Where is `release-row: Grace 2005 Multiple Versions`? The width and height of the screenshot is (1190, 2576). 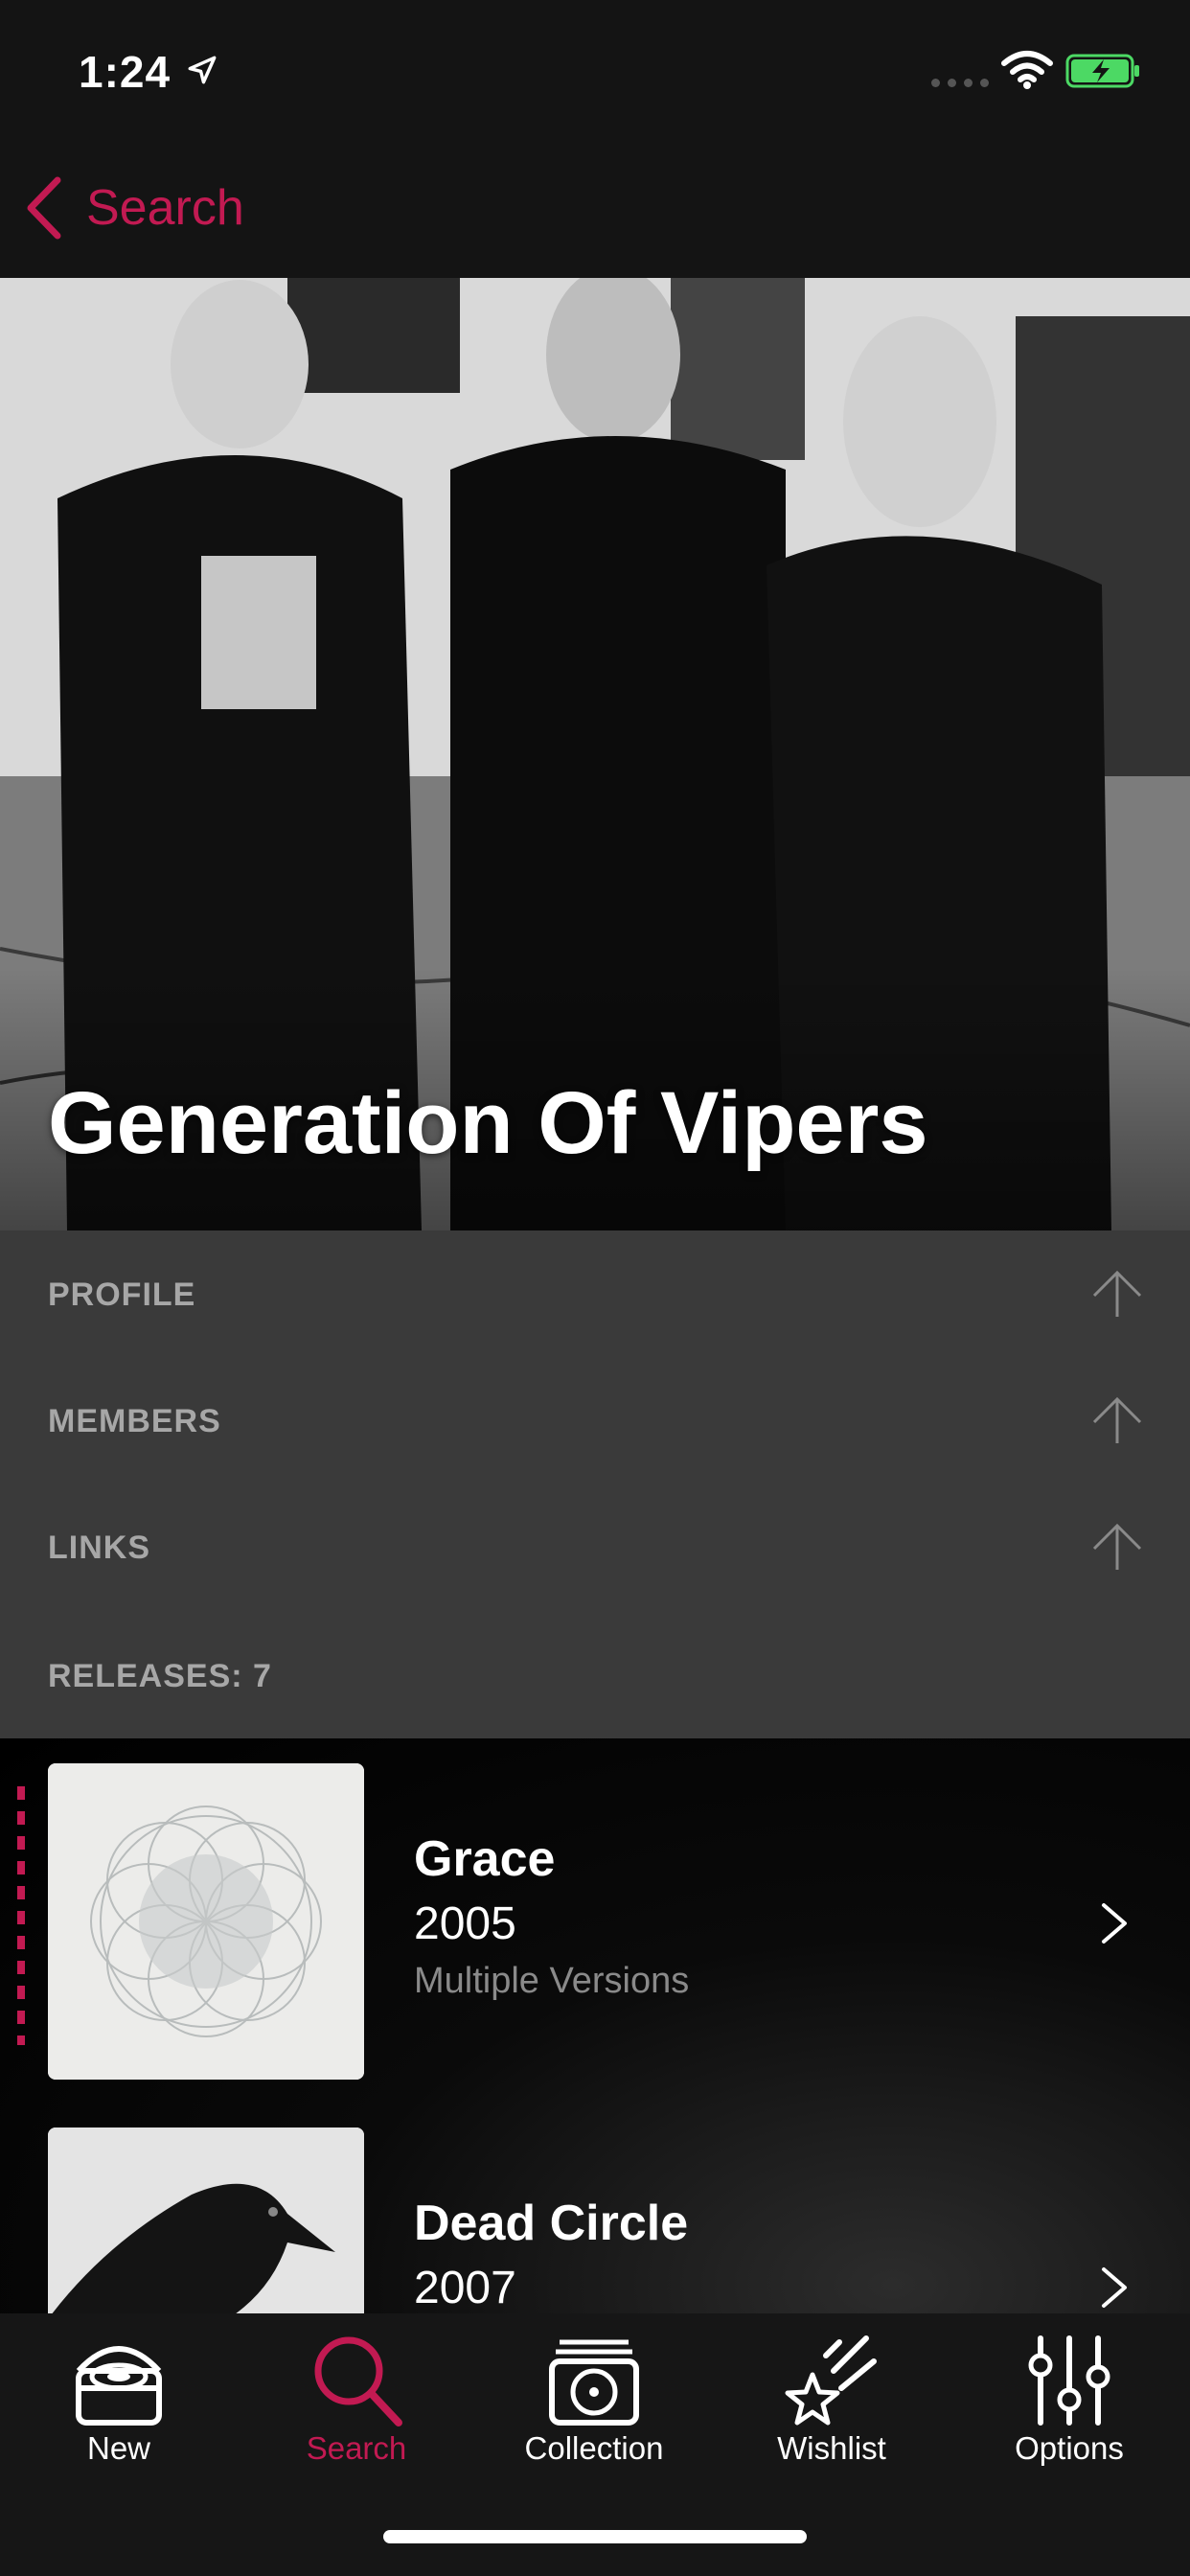
release-row: Grace 2005 Multiple Versions is located at coordinates (595, 1920).